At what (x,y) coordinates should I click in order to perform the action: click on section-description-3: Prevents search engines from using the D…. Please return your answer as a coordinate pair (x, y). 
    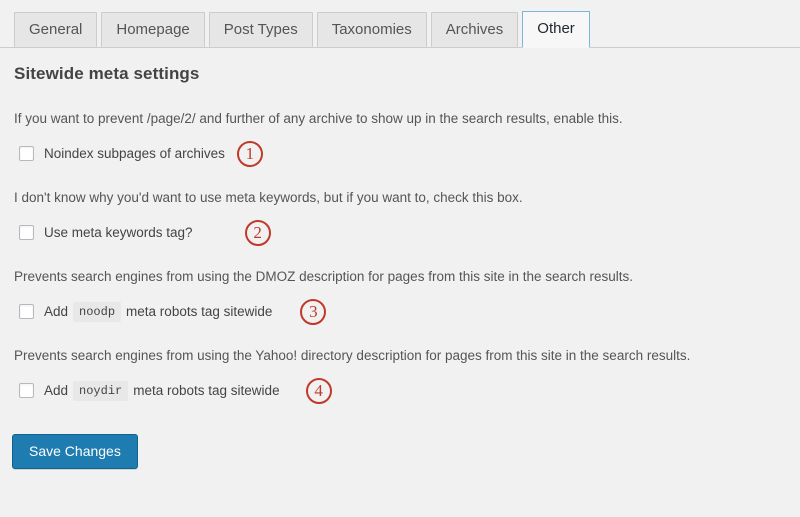
    Looking at the image, I should click on (324, 276).